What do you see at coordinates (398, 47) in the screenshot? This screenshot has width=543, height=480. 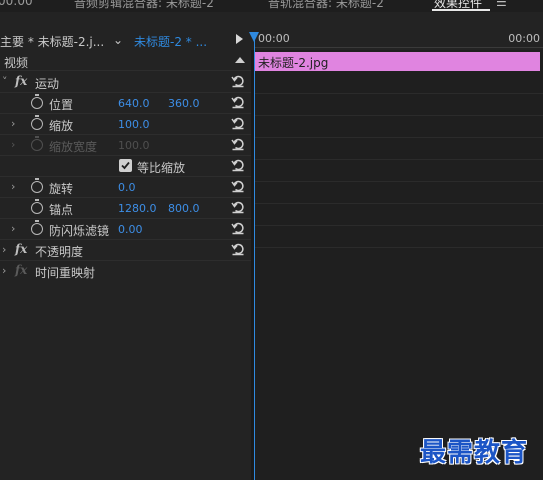 I see `ruler-baseline` at bounding box center [398, 47].